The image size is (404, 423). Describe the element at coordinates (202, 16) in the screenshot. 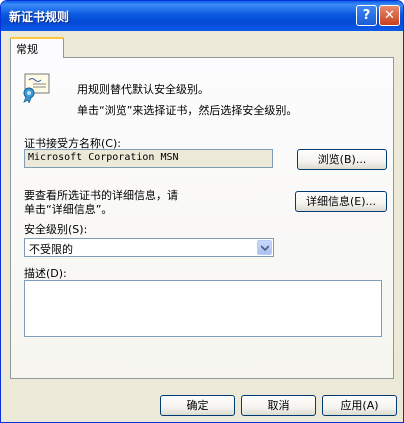

I see `title-bar: 新证书规则 ? ✕` at that location.